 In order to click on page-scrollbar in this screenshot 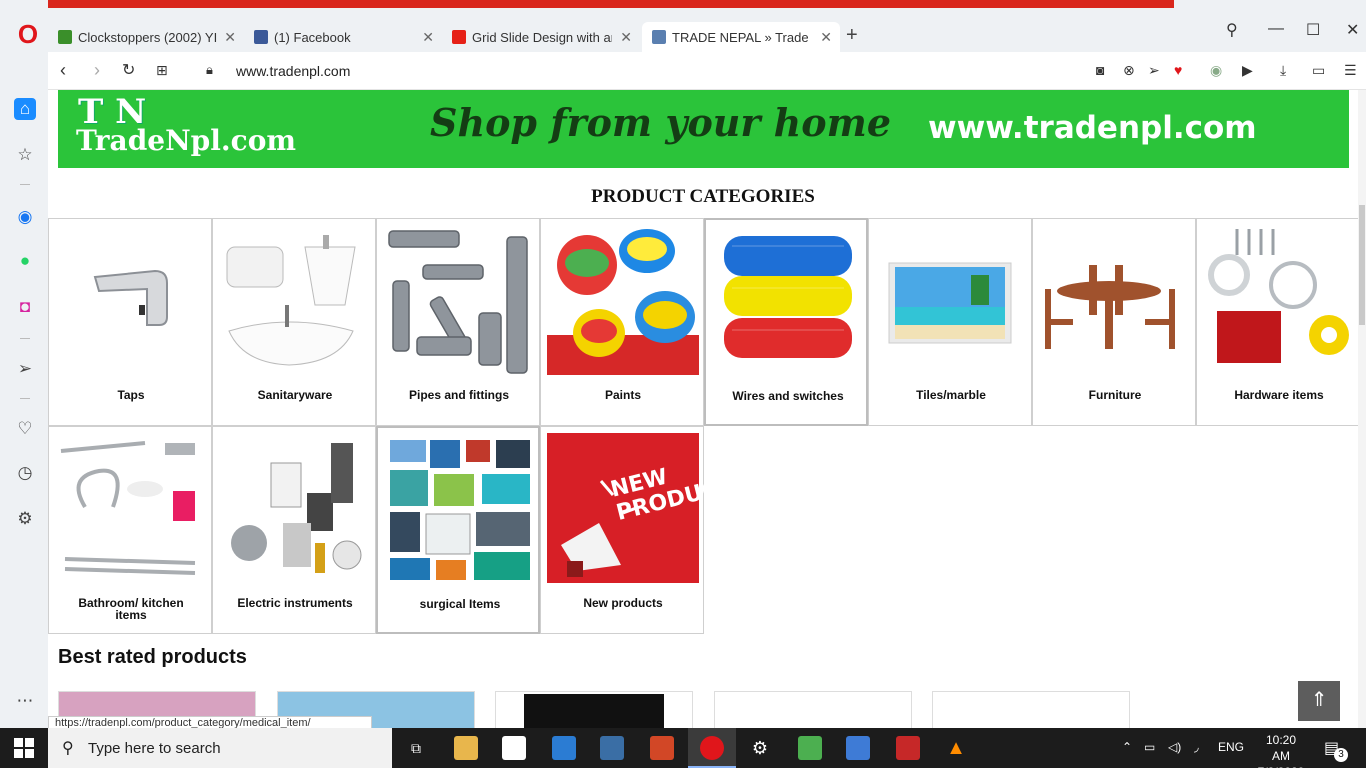, I will do `click(1362, 409)`.